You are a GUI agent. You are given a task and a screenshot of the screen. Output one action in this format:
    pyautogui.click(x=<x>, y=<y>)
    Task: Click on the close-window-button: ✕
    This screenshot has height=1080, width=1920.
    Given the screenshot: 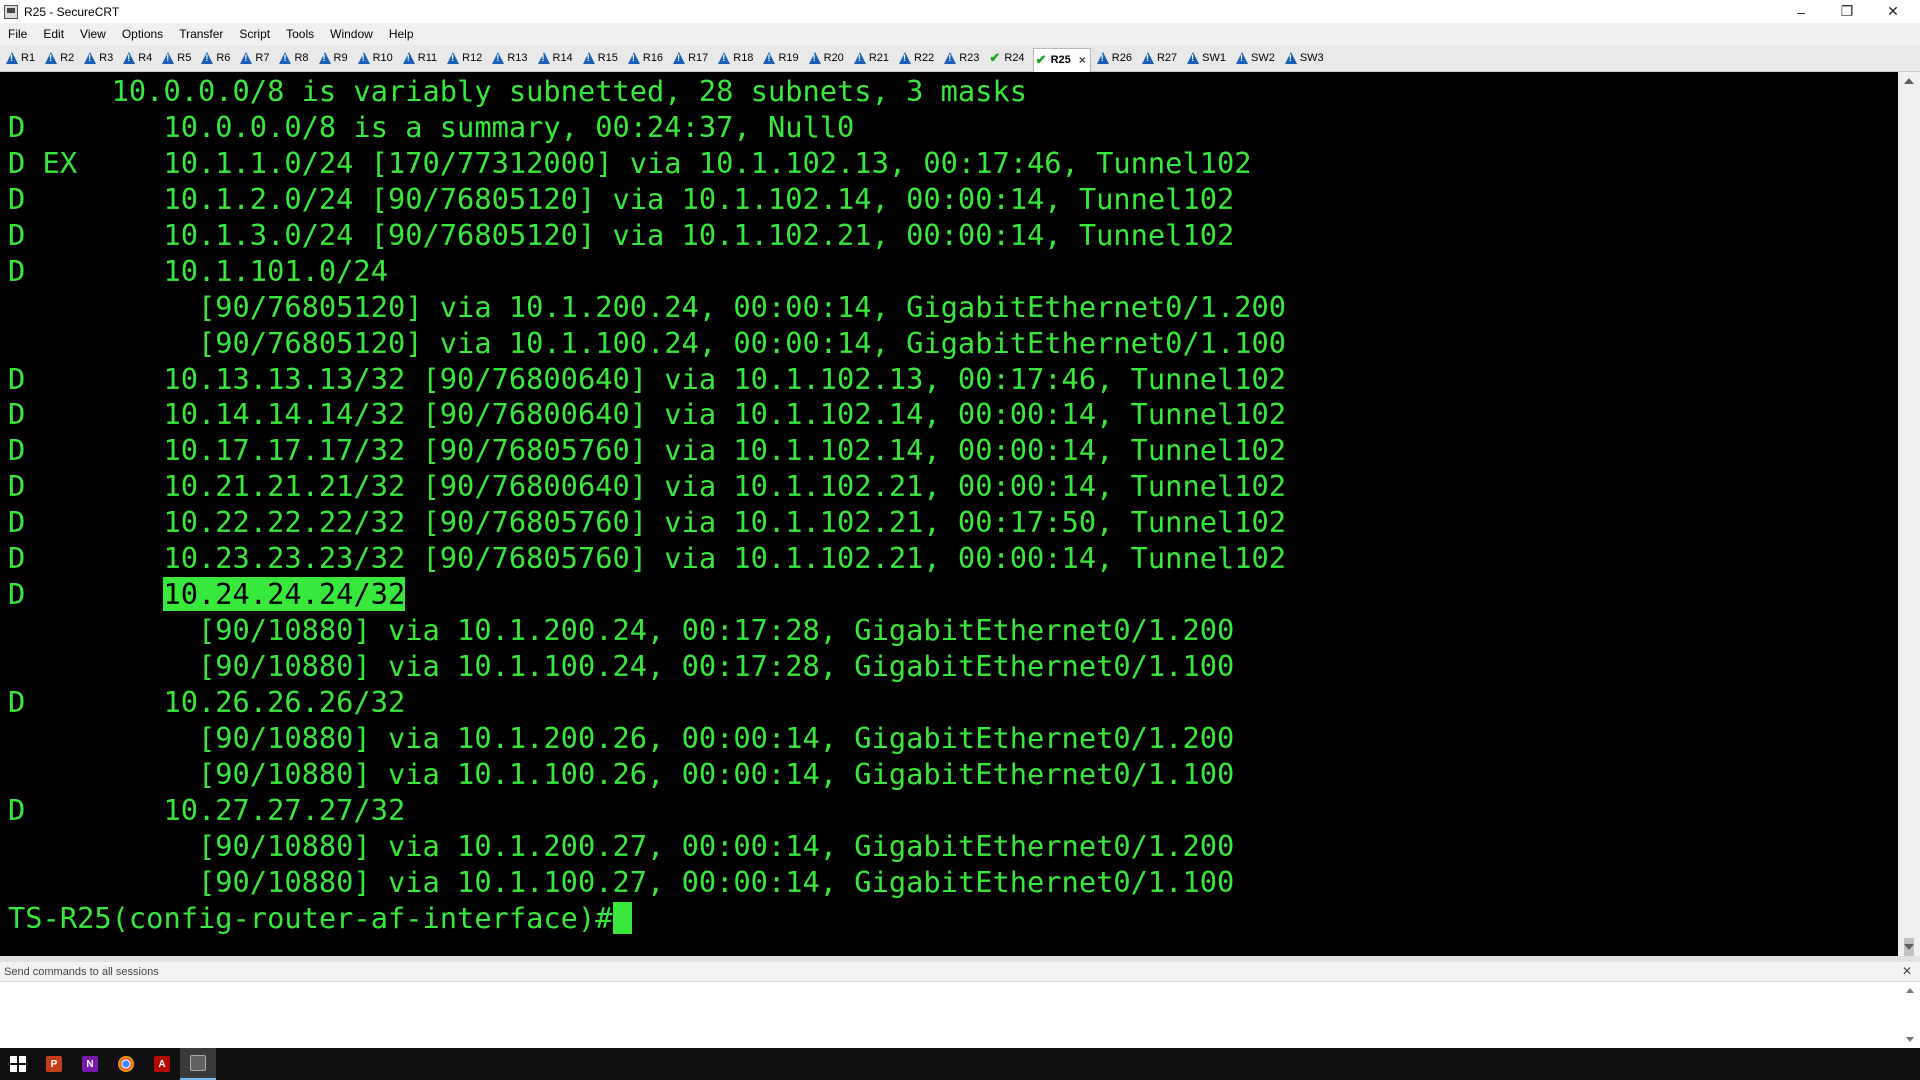 What is the action you would take?
    pyautogui.click(x=1893, y=11)
    